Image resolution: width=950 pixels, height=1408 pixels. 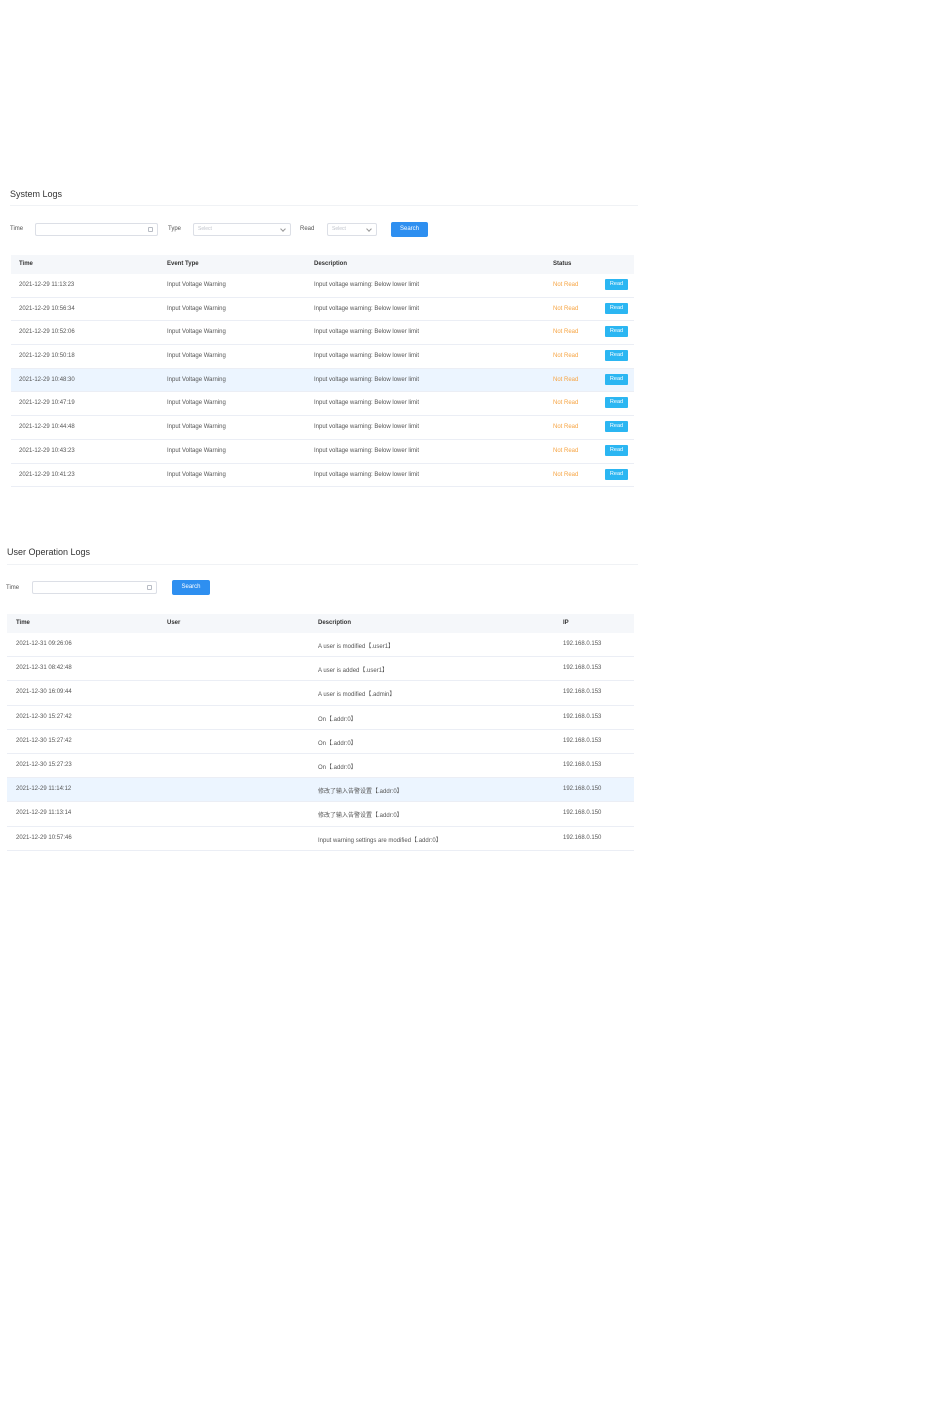 What do you see at coordinates (44, 644) in the screenshot?
I see `row-time: 2021-12-31 09:26:06` at bounding box center [44, 644].